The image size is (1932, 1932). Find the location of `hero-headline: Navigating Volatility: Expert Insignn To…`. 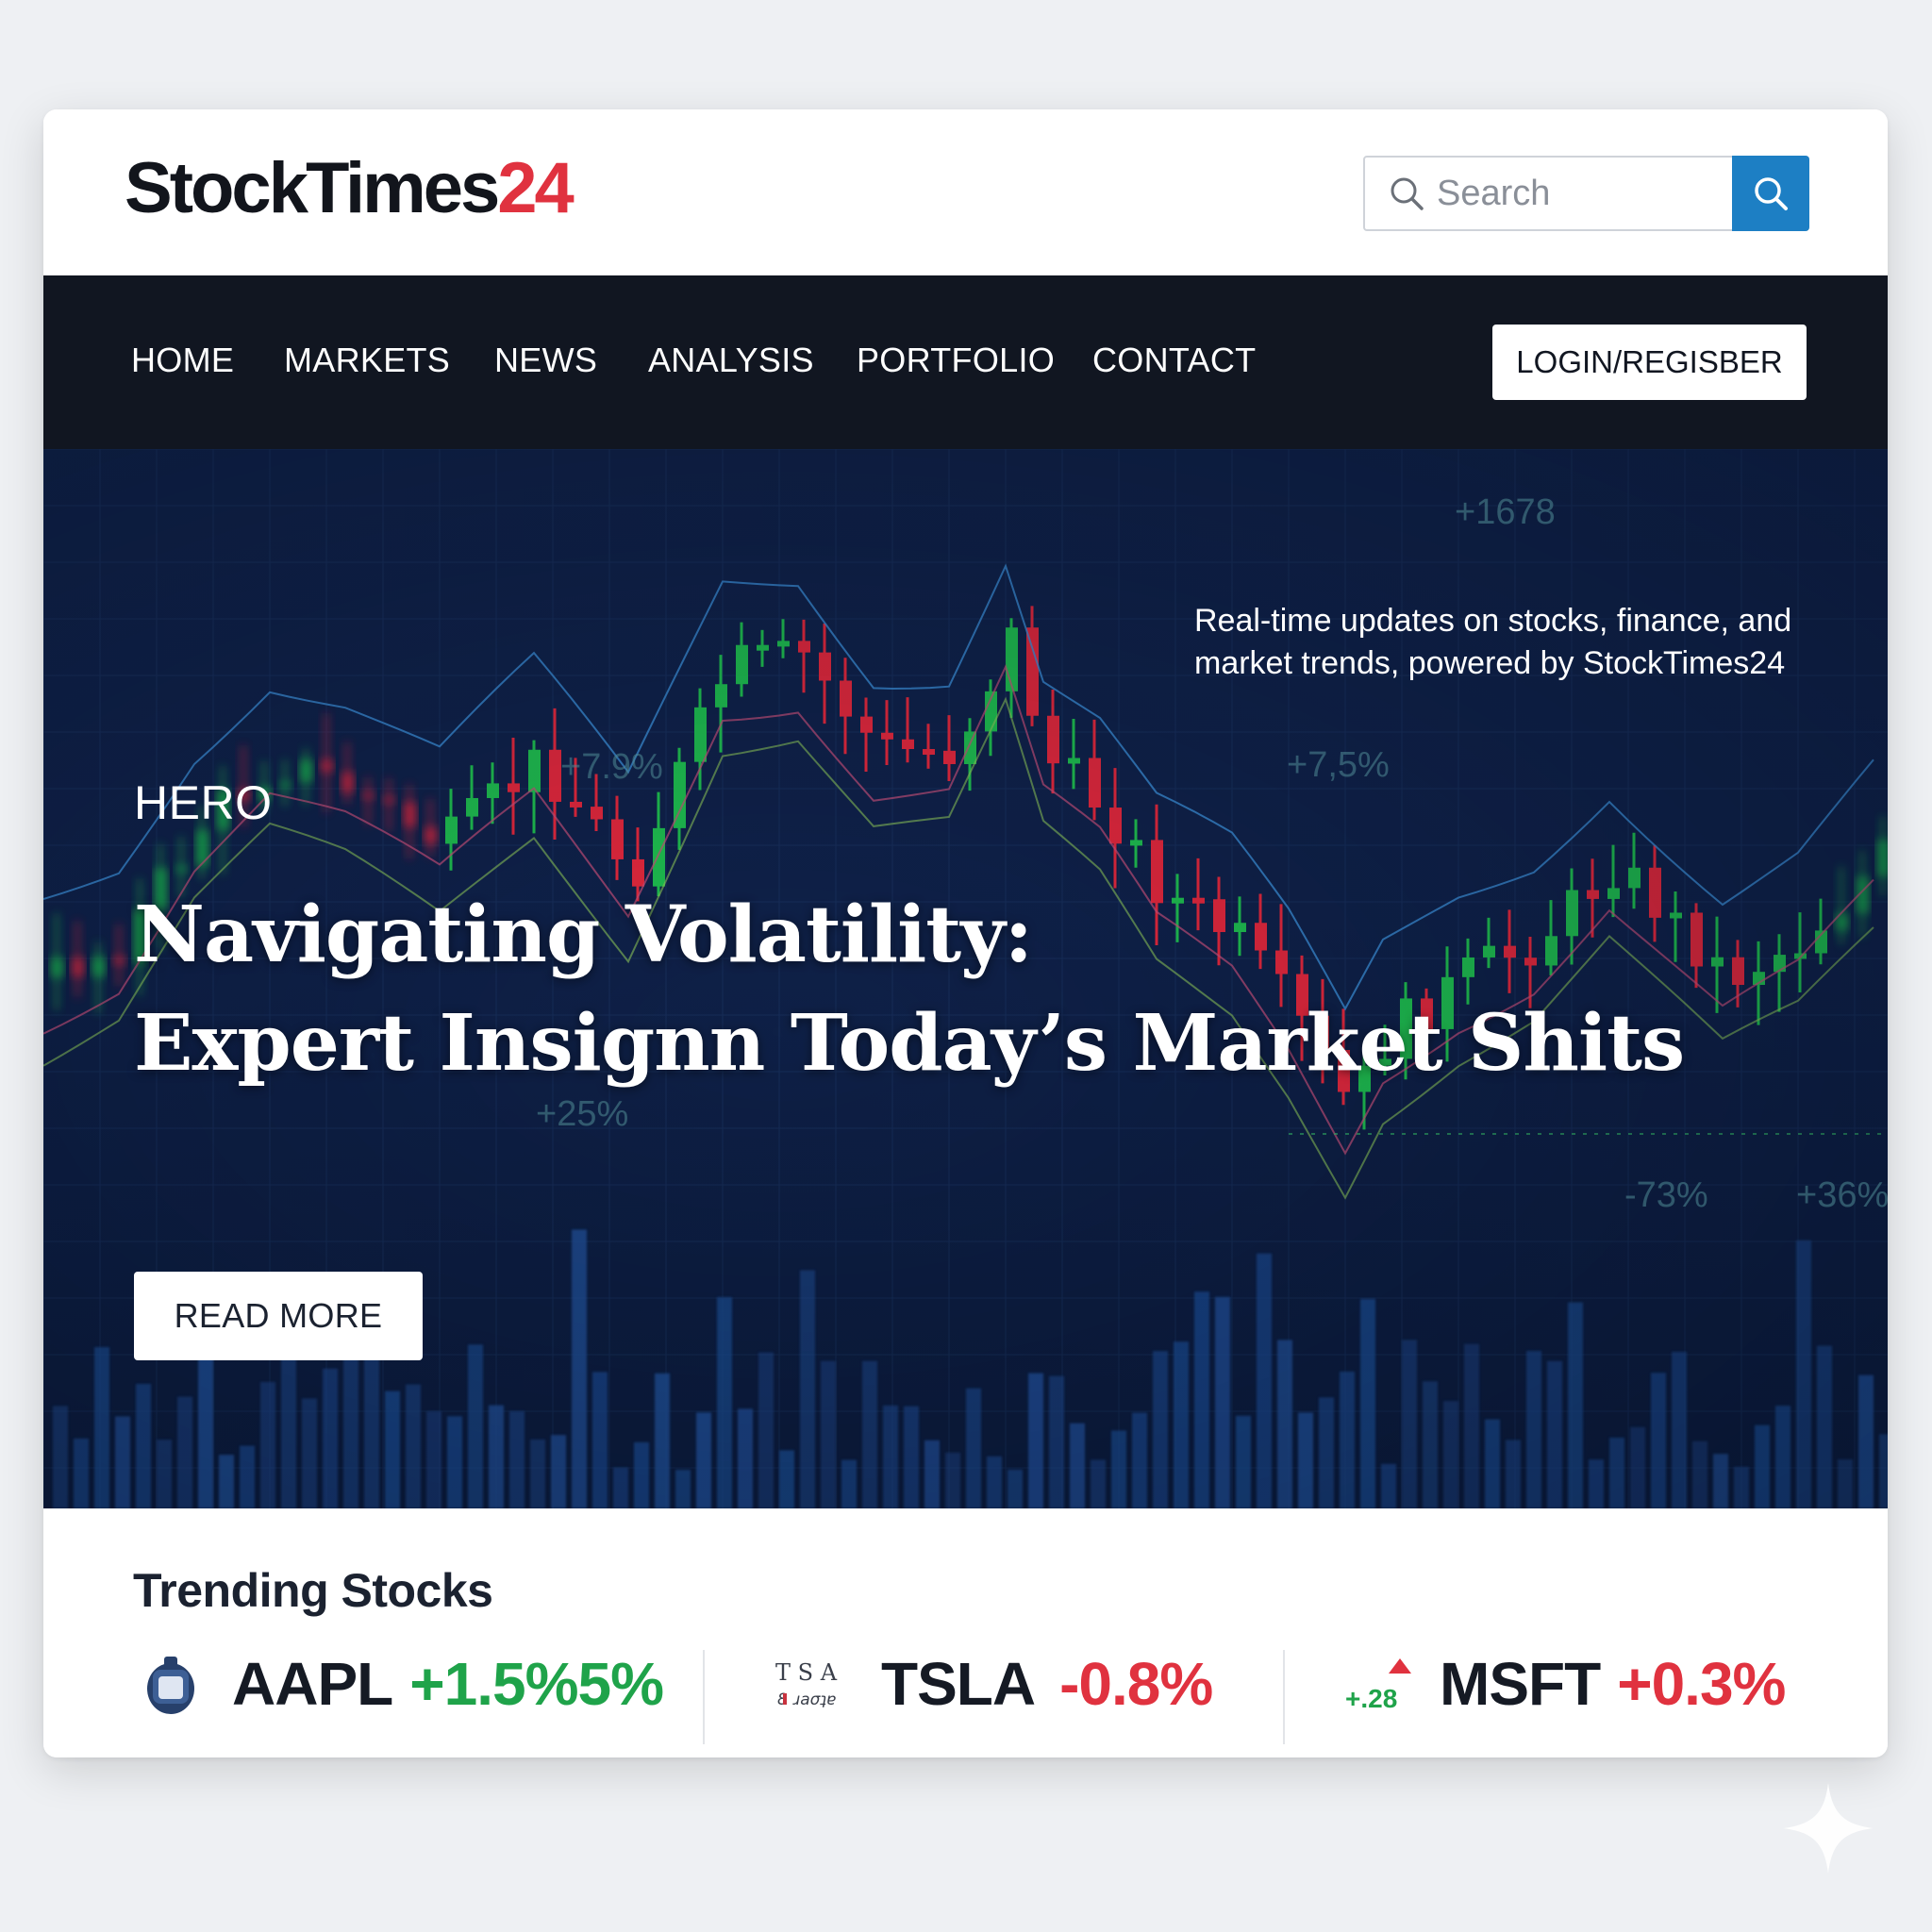

hero-headline: Navigating Volatility: Expert Insignn To… is located at coordinates (936, 989).